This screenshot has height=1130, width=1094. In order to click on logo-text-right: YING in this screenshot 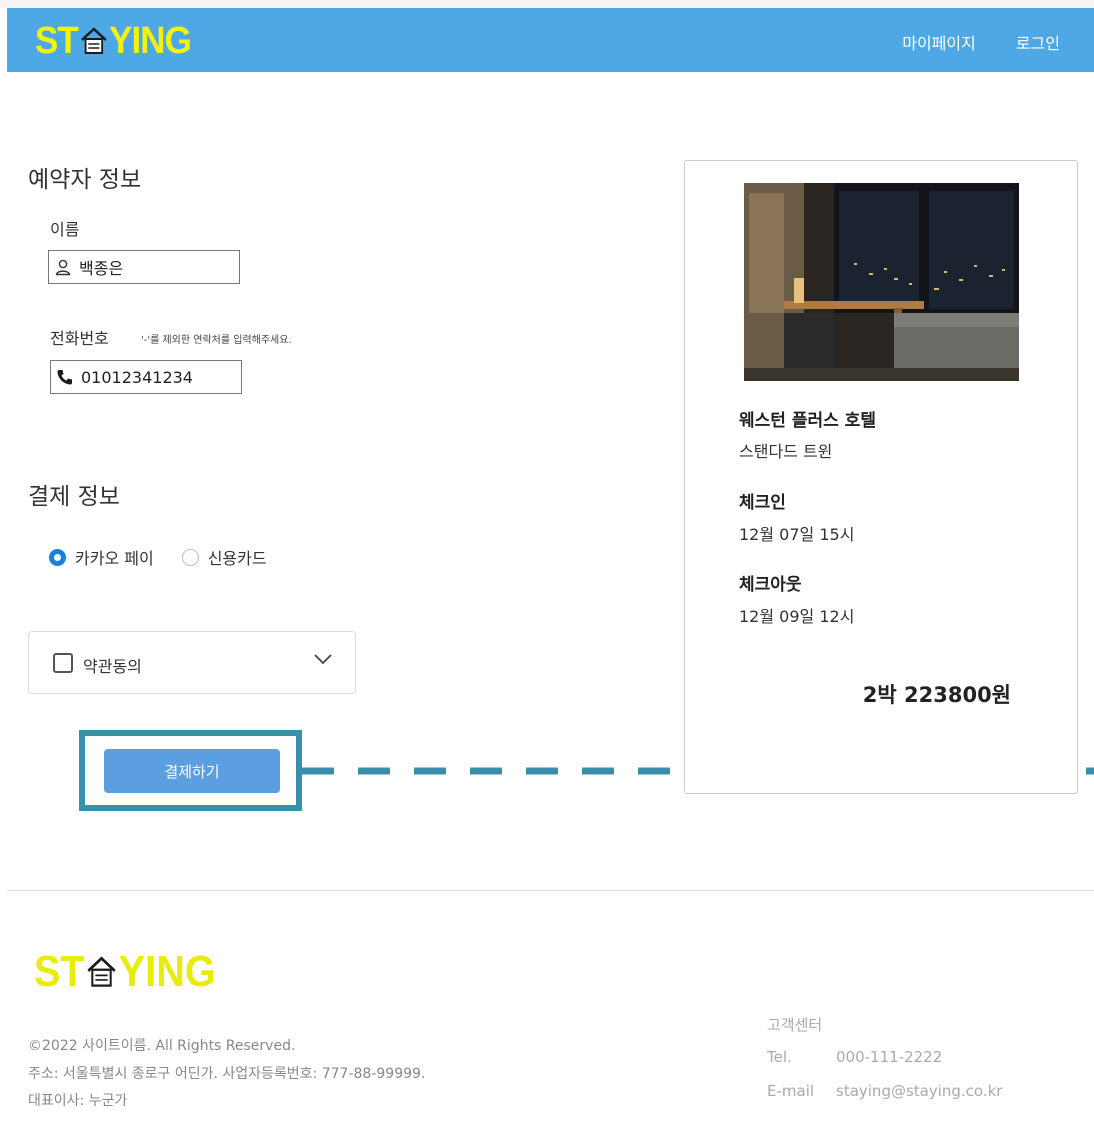, I will do `click(150, 41)`.